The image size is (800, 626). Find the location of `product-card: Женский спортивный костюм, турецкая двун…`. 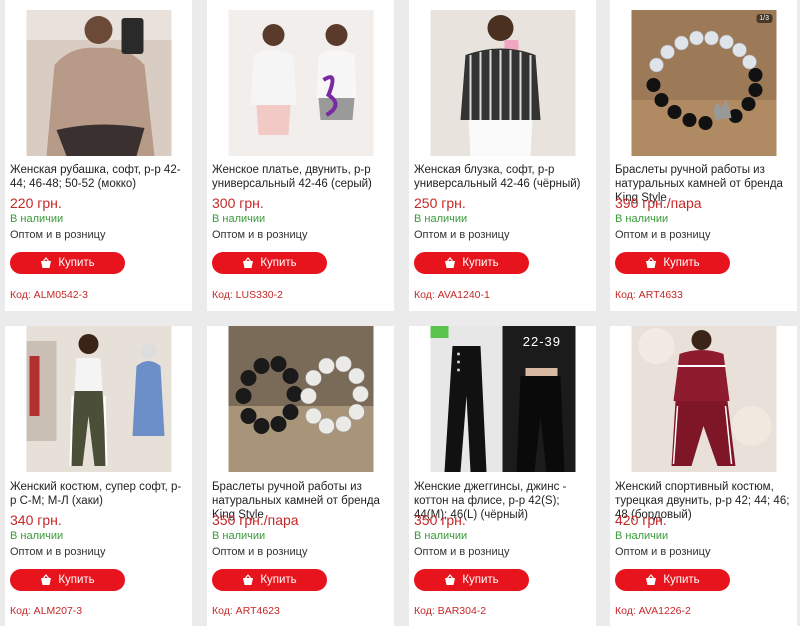

product-card: Женский спортивный костюм, турецкая двун… is located at coordinates (703, 476).